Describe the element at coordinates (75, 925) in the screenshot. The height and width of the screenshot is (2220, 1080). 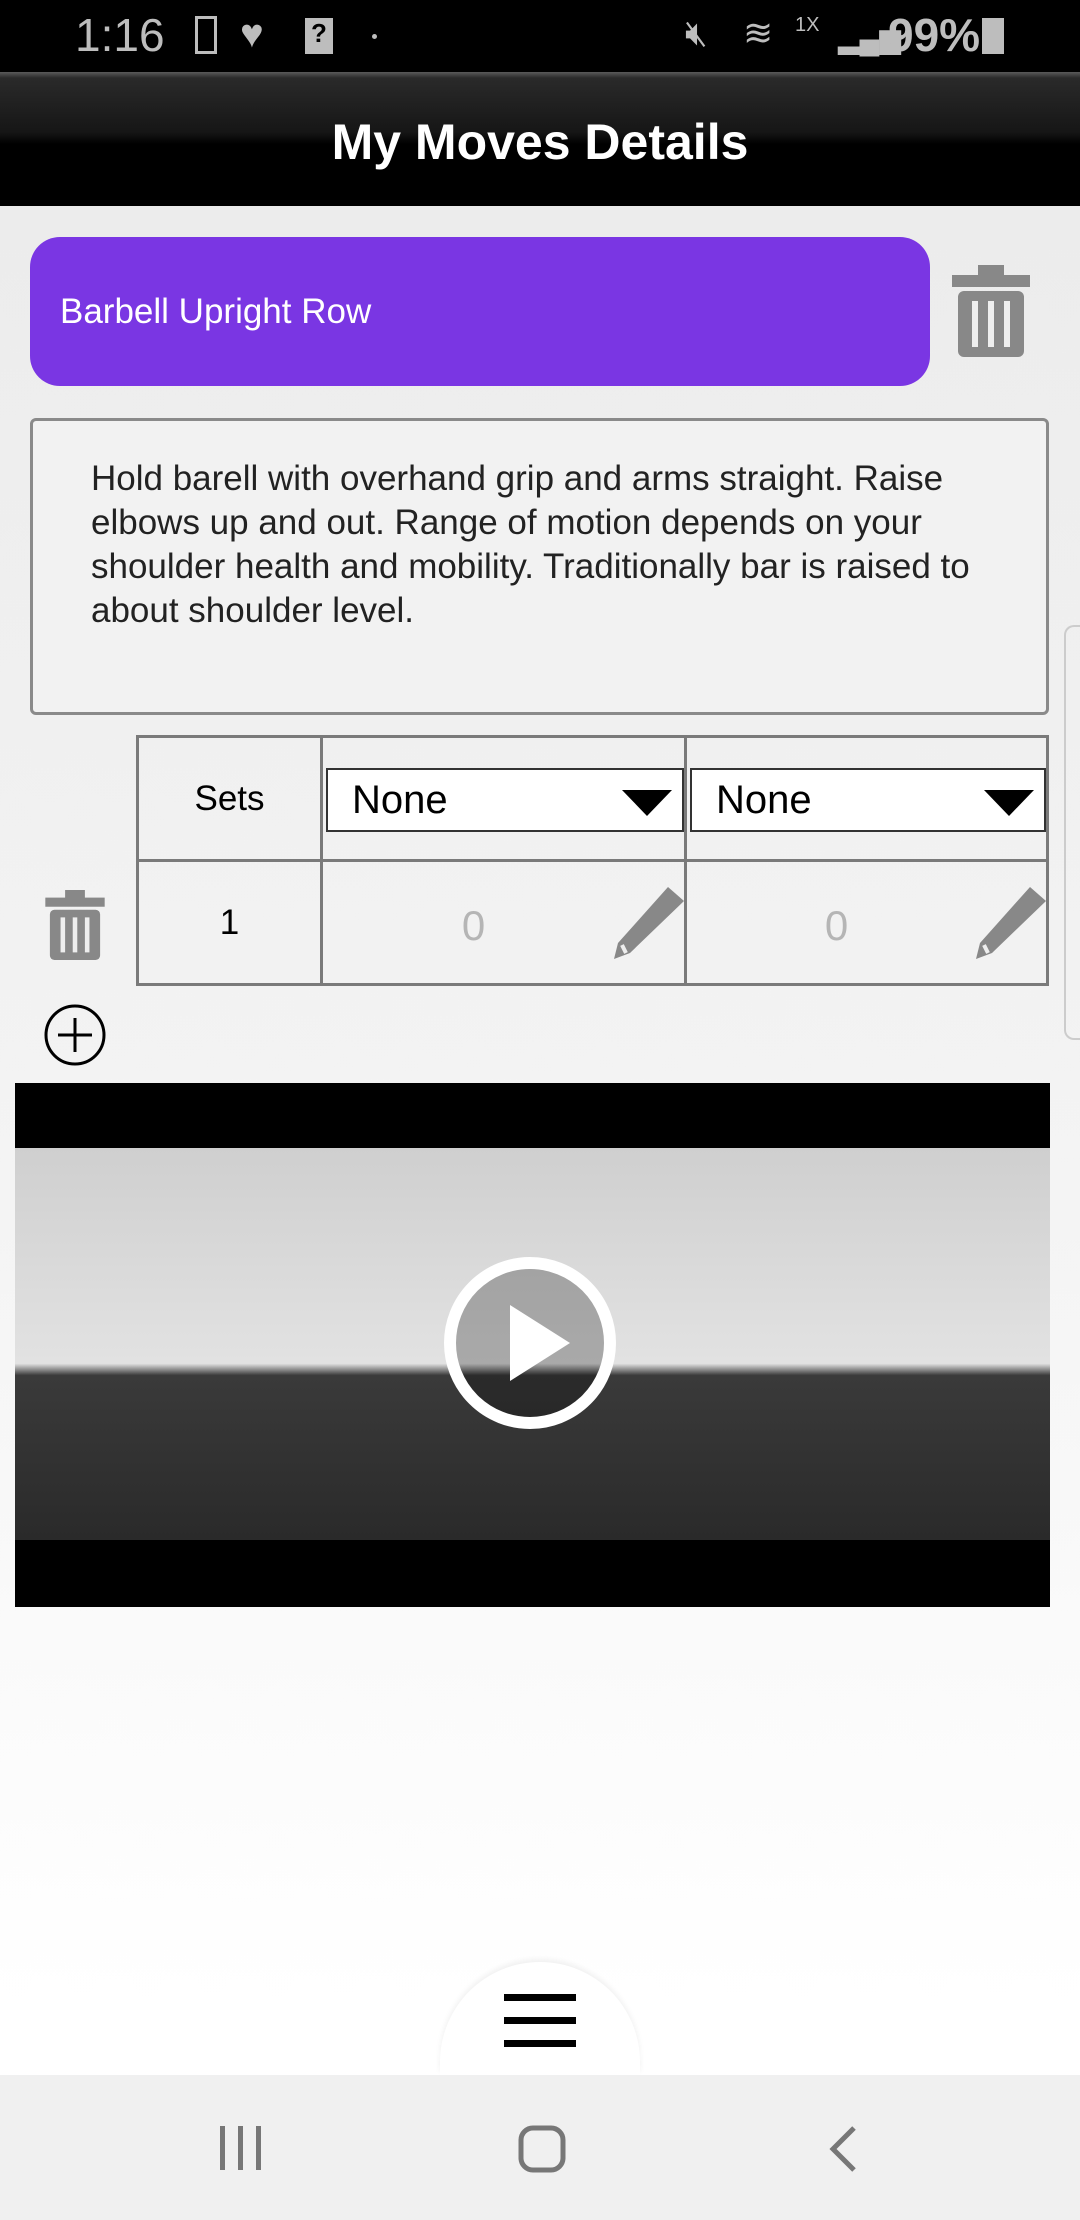
I see `delete-row-trash-icon` at that location.